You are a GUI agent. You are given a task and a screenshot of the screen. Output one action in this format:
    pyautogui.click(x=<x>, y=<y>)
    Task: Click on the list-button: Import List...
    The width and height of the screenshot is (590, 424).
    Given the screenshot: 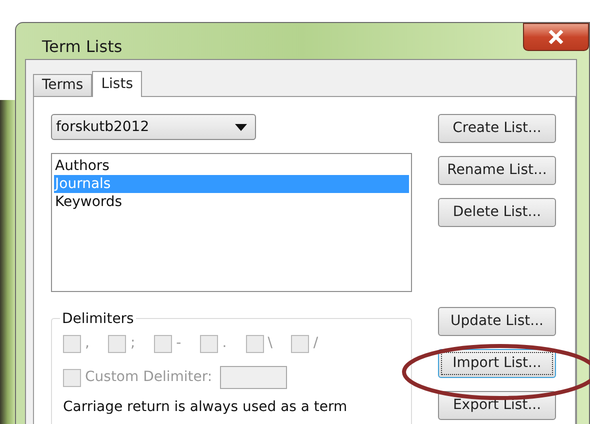 What is the action you would take?
    pyautogui.click(x=497, y=363)
    